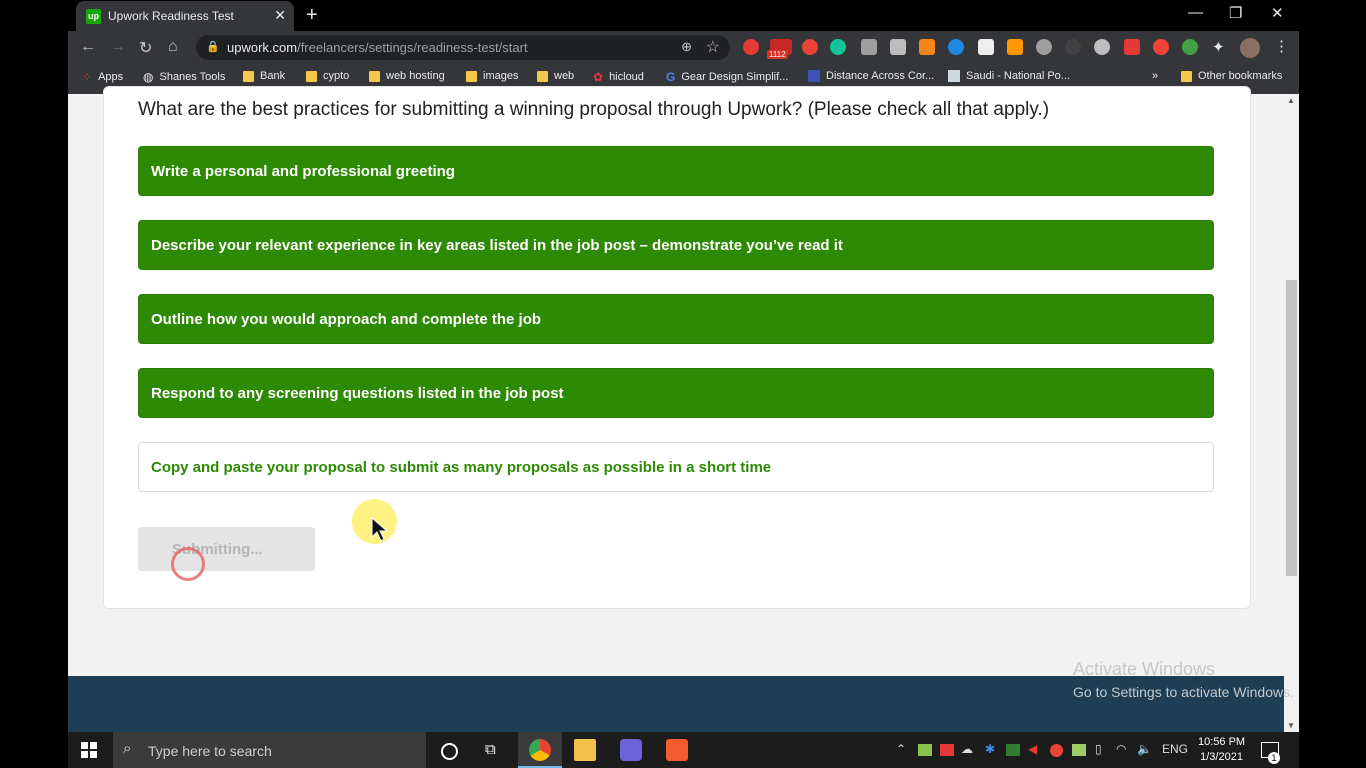  Describe the element at coordinates (102, 77) in the screenshot. I see `bookmark-apps: ⁘ Apps` at that location.